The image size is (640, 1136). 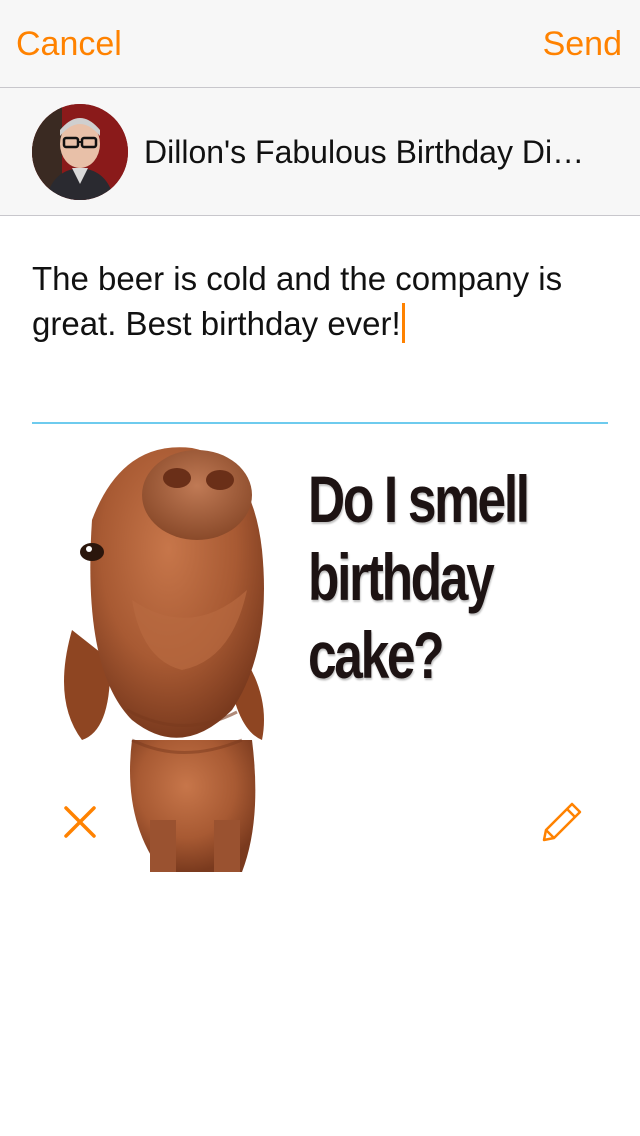 What do you see at coordinates (69, 44) in the screenshot?
I see `cancel-button: Cancel` at bounding box center [69, 44].